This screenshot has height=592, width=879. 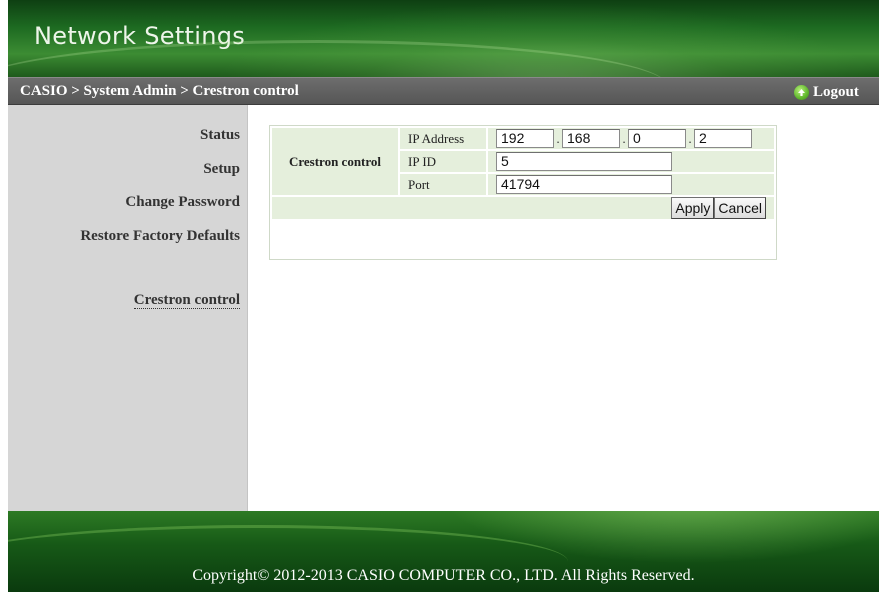 I want to click on form-actions: Apply Cancel, so click(x=523, y=208).